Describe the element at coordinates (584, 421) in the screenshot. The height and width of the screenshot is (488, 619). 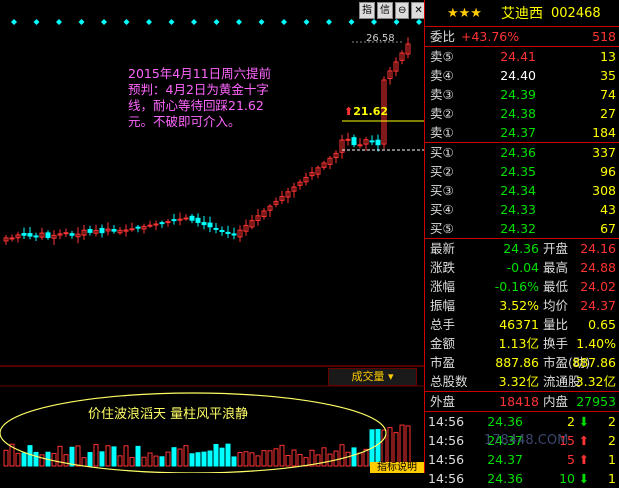
I see `down-arrow-icon: ⬇` at that location.